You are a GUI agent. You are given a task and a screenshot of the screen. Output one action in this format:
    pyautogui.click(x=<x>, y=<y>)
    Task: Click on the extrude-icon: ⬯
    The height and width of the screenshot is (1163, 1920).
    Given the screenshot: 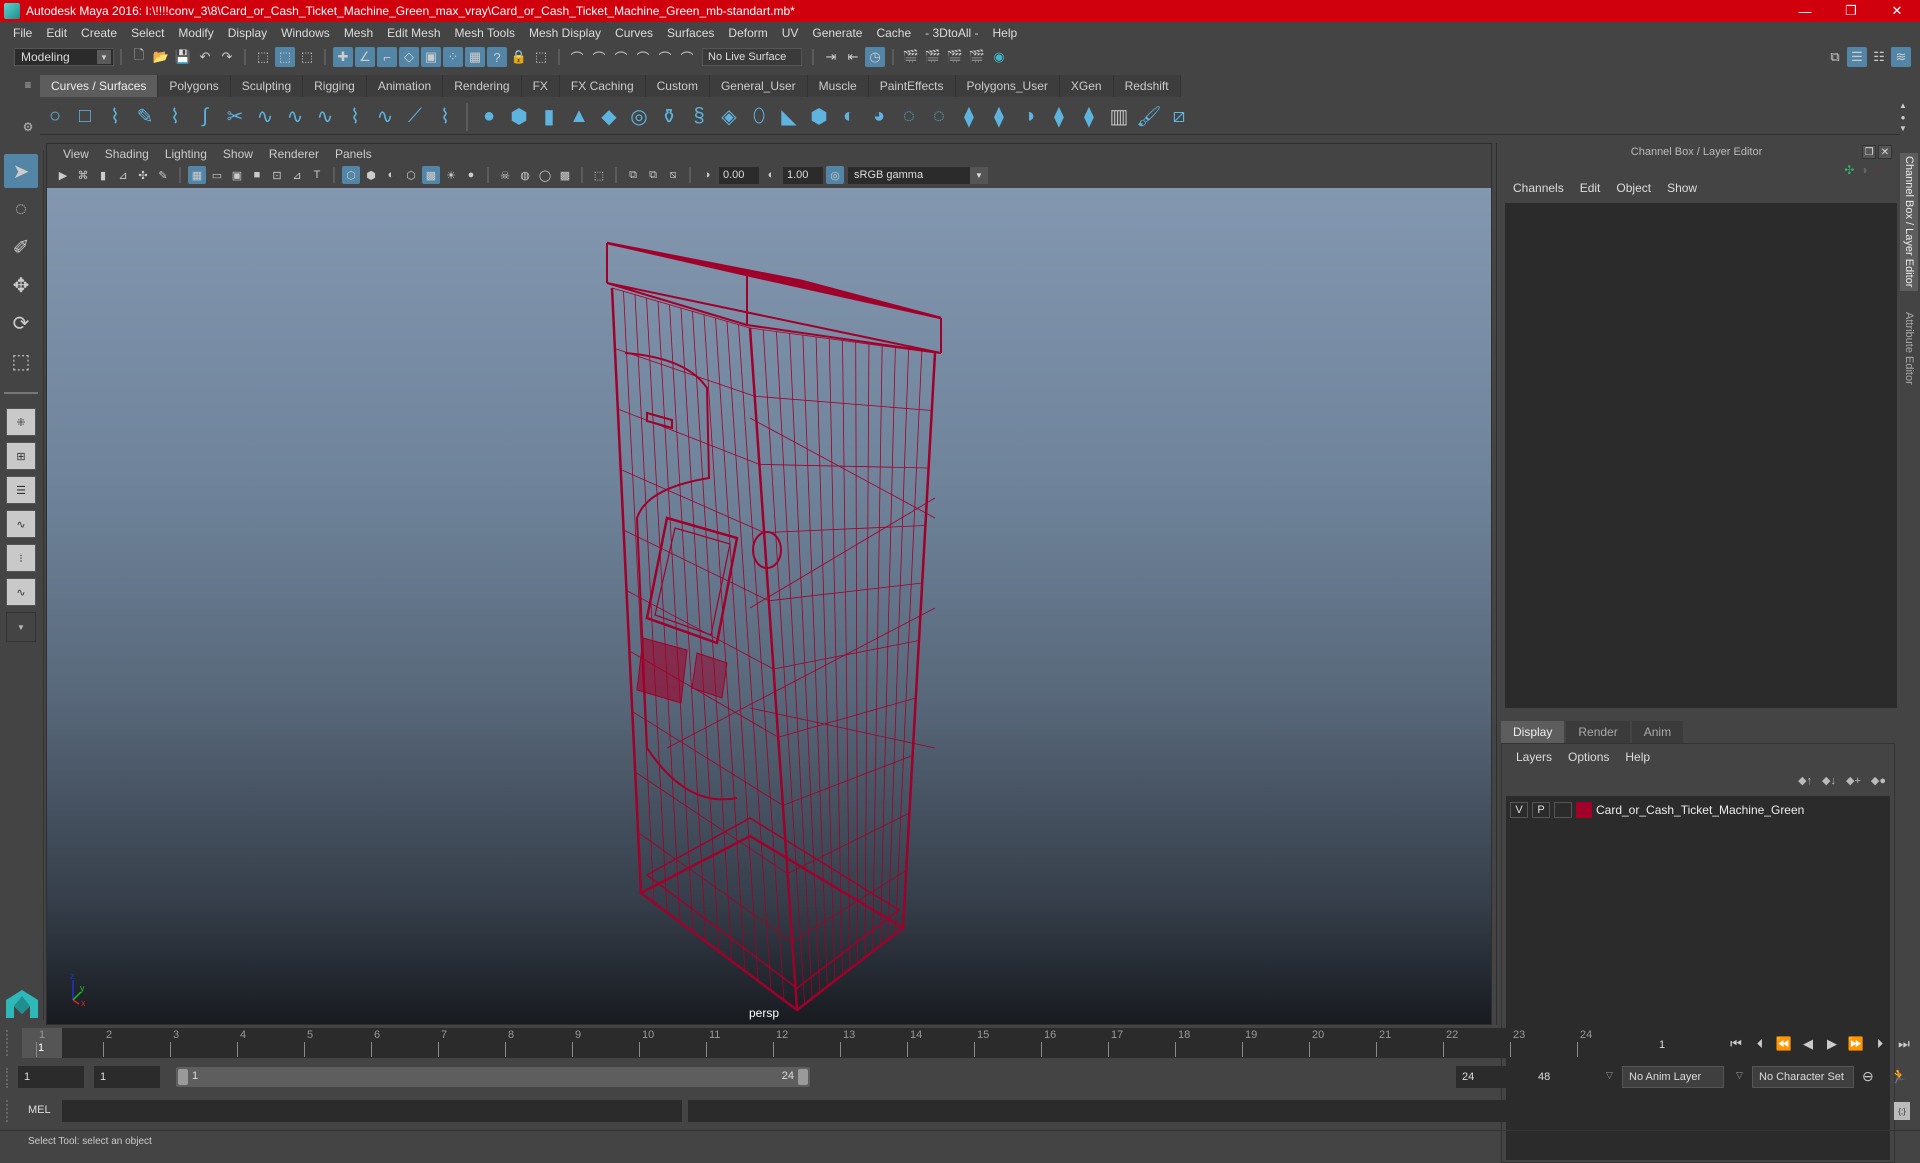 What is the action you would take?
    pyautogui.click(x=759, y=117)
    